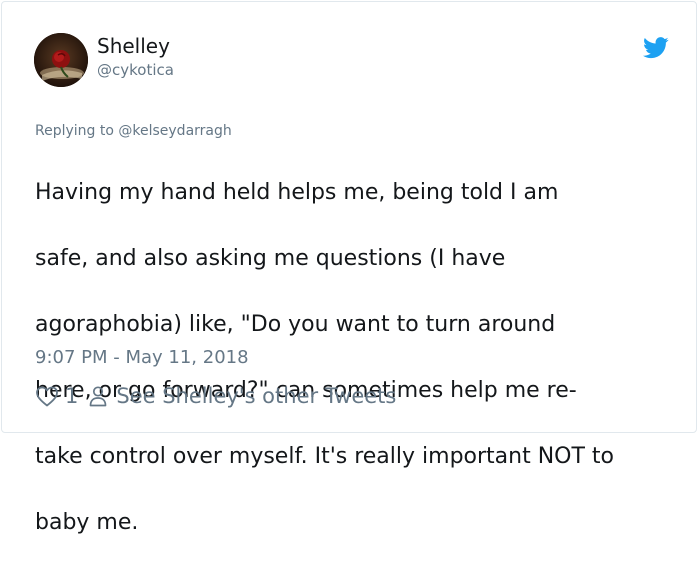  Describe the element at coordinates (133, 46) in the screenshot. I see `author-display-name: Shelley` at that location.